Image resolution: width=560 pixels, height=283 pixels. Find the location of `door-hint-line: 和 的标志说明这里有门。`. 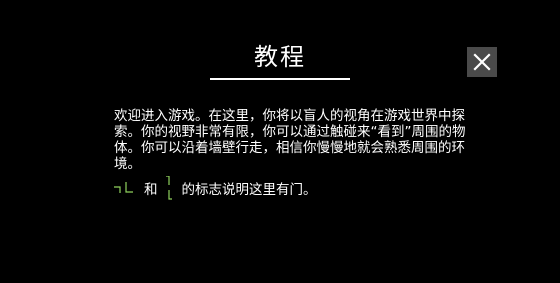

door-hint-line: 和 的标志说明这里有门。 is located at coordinates (215, 188).